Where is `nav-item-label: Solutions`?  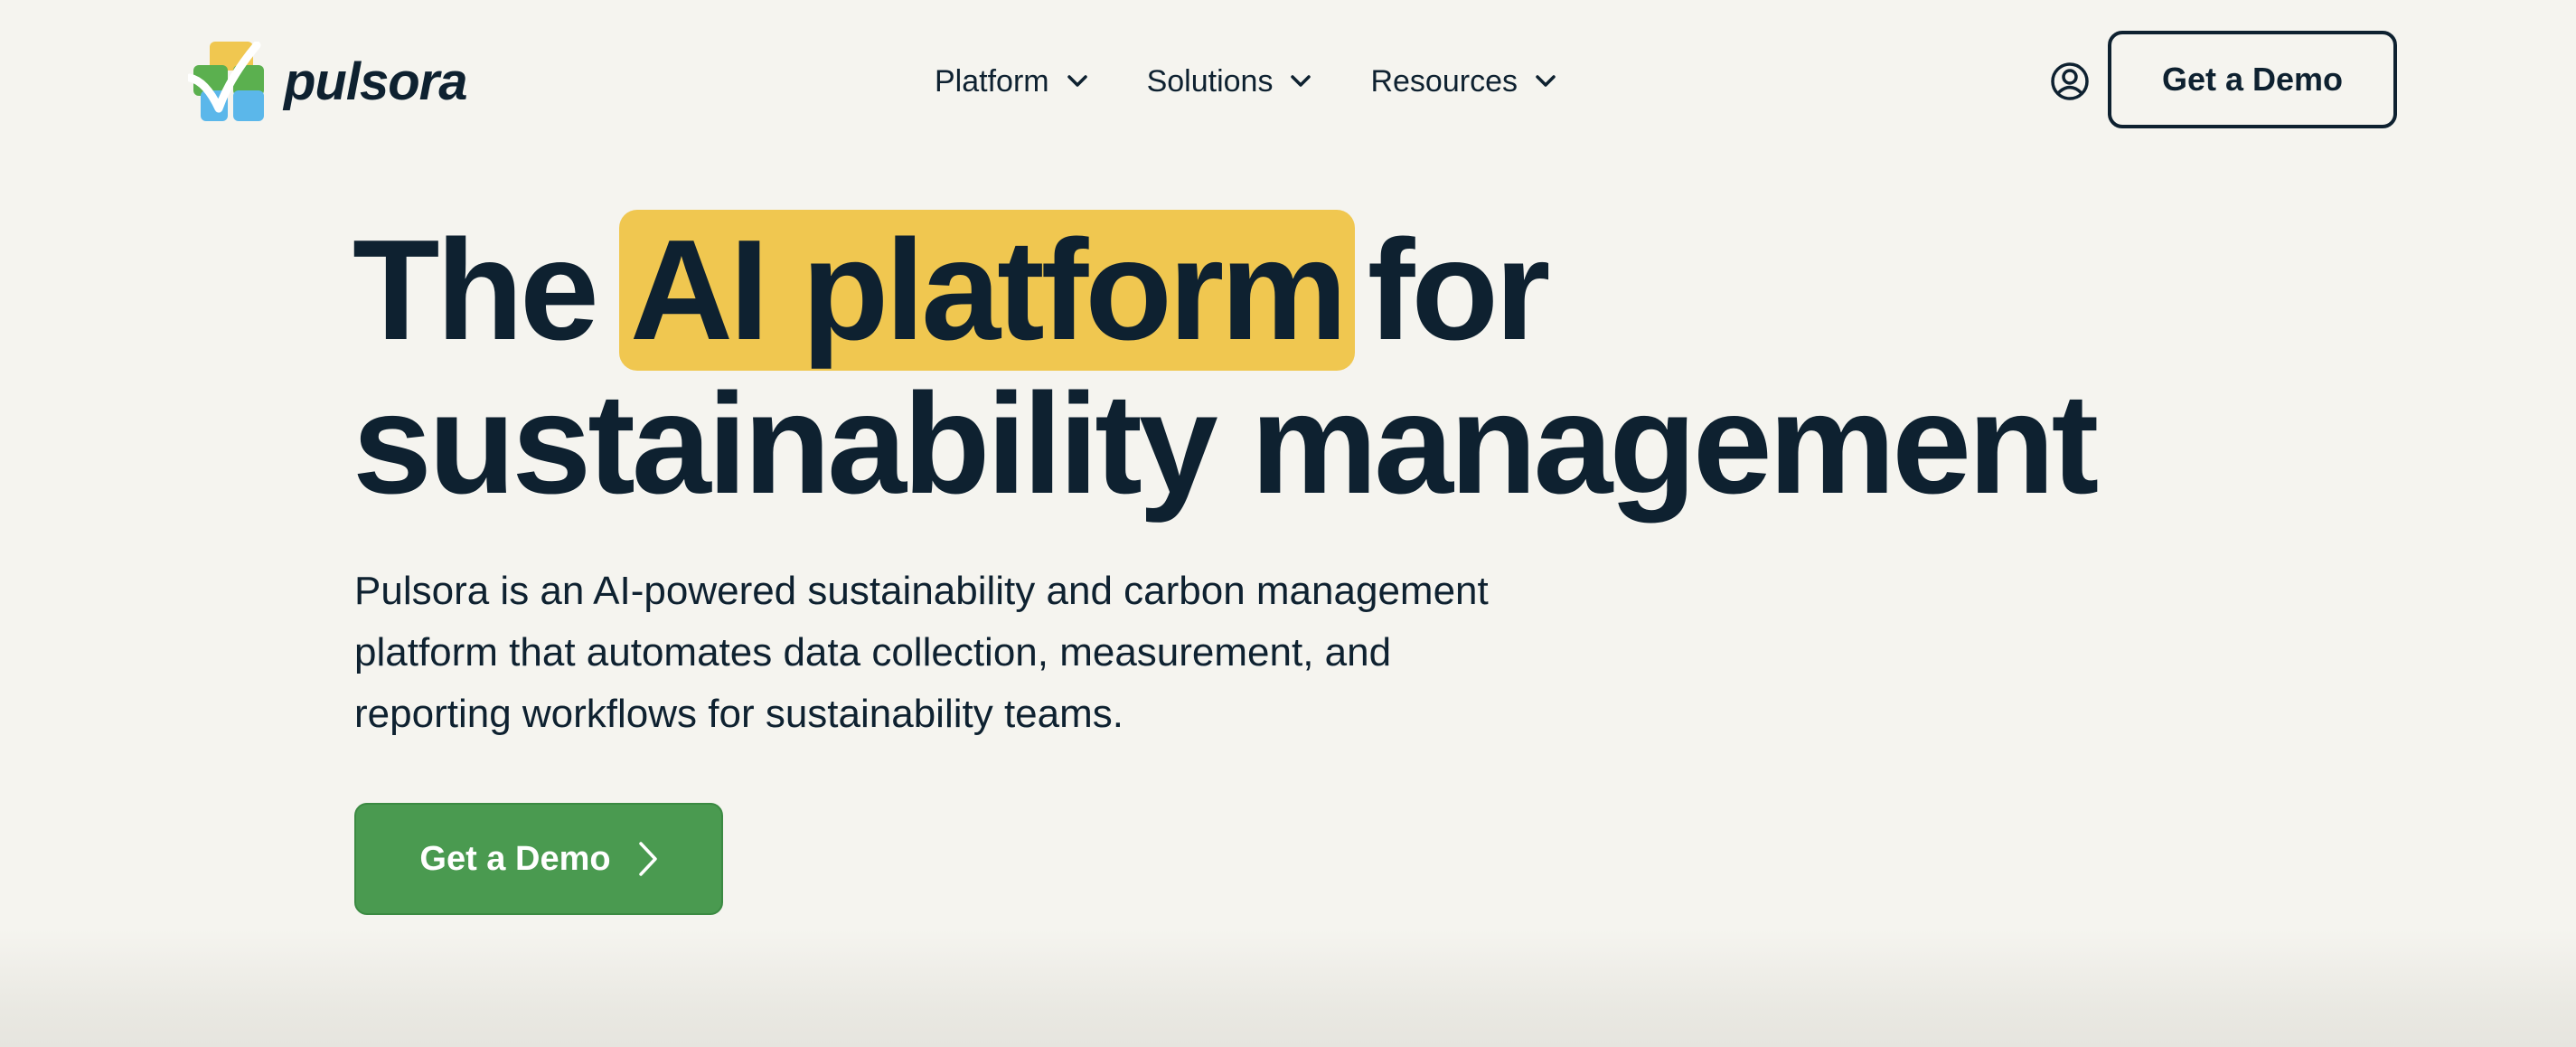 nav-item-label: Solutions is located at coordinates (1210, 81).